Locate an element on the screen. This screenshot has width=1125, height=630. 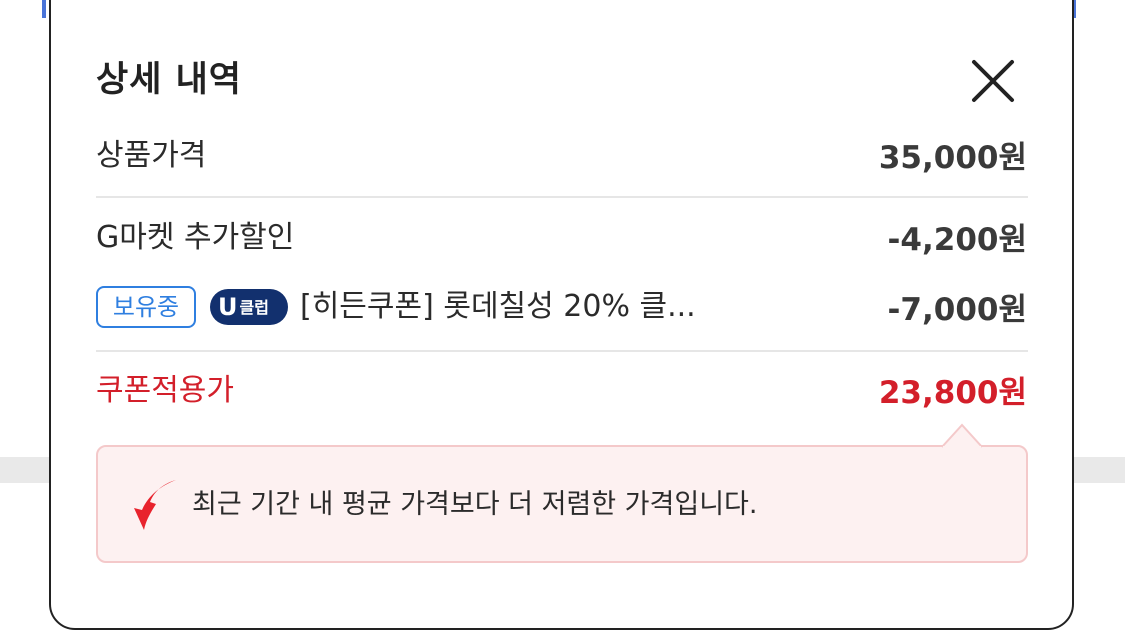
gmarket-discount-value: -4,200원 is located at coordinates (957, 240).